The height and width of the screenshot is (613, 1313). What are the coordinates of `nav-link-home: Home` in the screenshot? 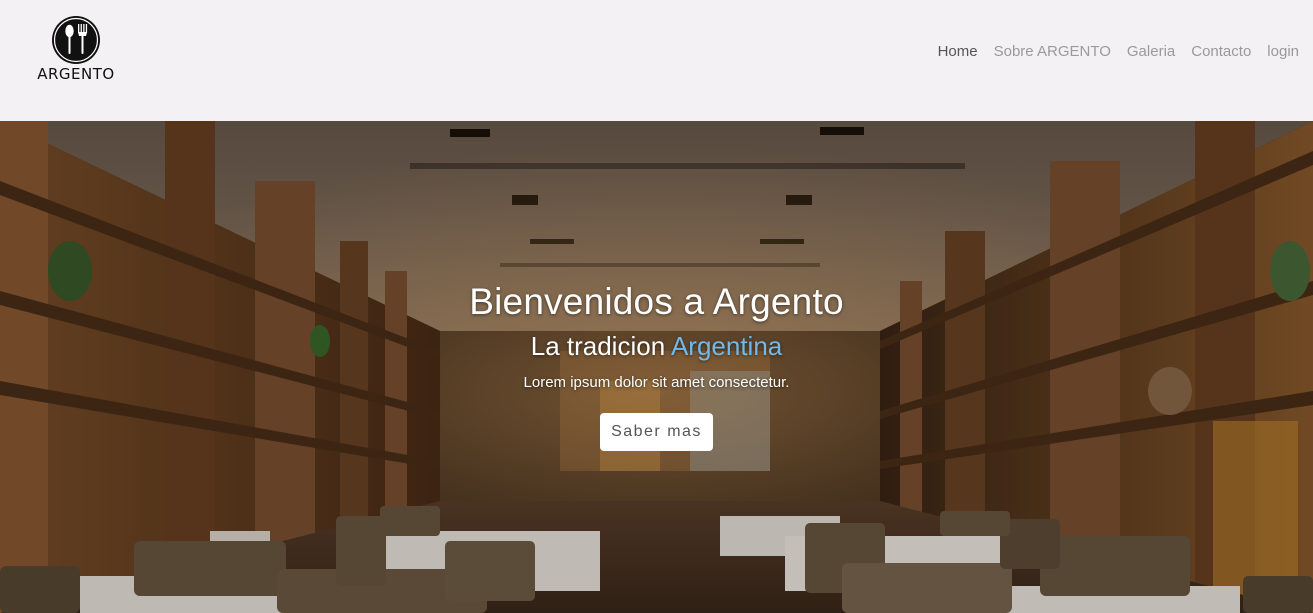 It's located at (958, 51).